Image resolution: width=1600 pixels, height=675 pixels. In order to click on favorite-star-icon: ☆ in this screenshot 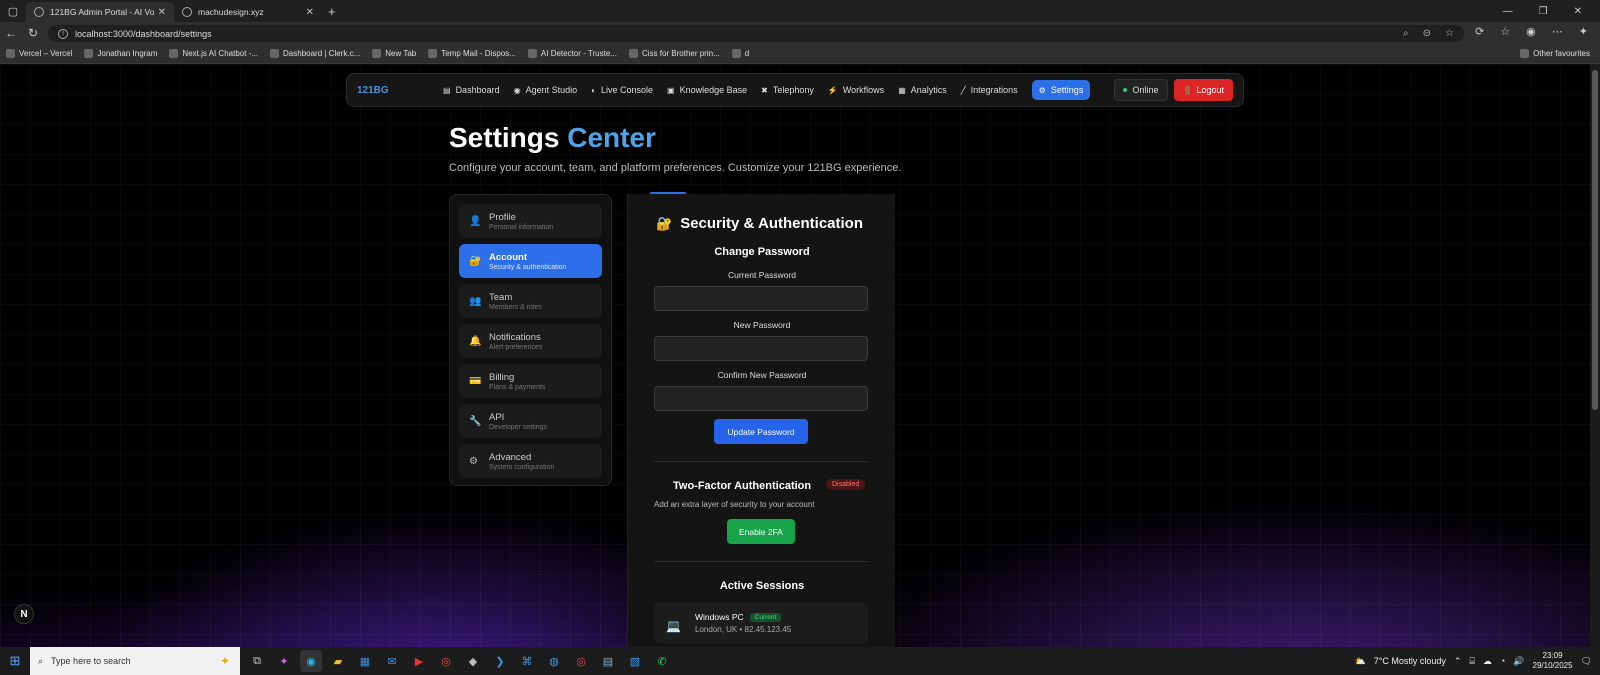, I will do `click(1449, 33)`.